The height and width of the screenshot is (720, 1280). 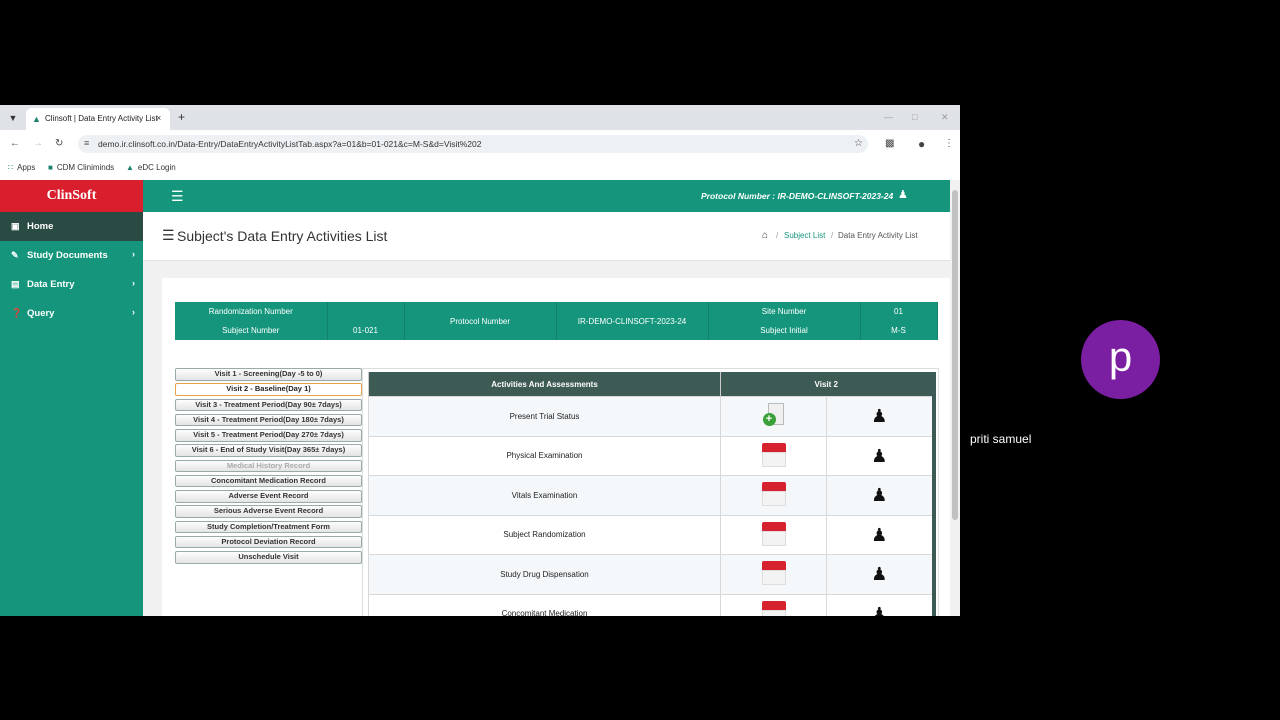 I want to click on new-tab-button: +, so click(x=181, y=117).